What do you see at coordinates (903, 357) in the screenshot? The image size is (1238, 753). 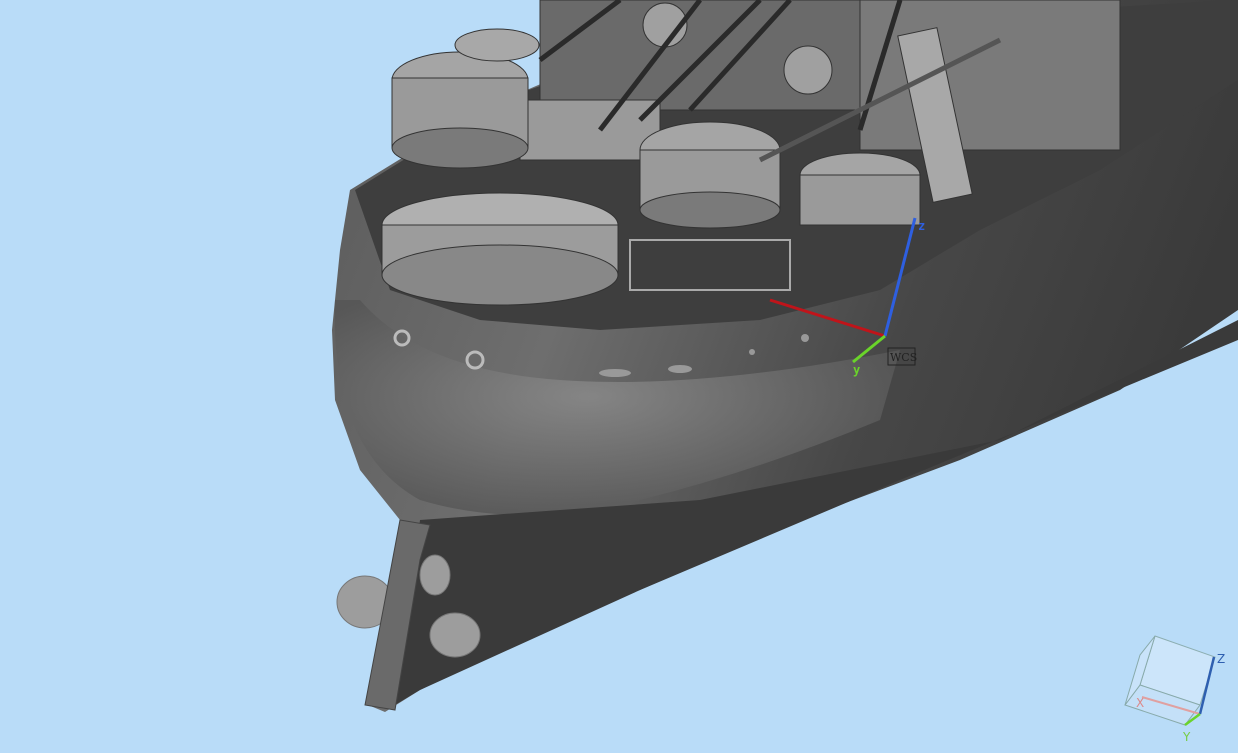 I see `wcs-label: WCS` at bounding box center [903, 357].